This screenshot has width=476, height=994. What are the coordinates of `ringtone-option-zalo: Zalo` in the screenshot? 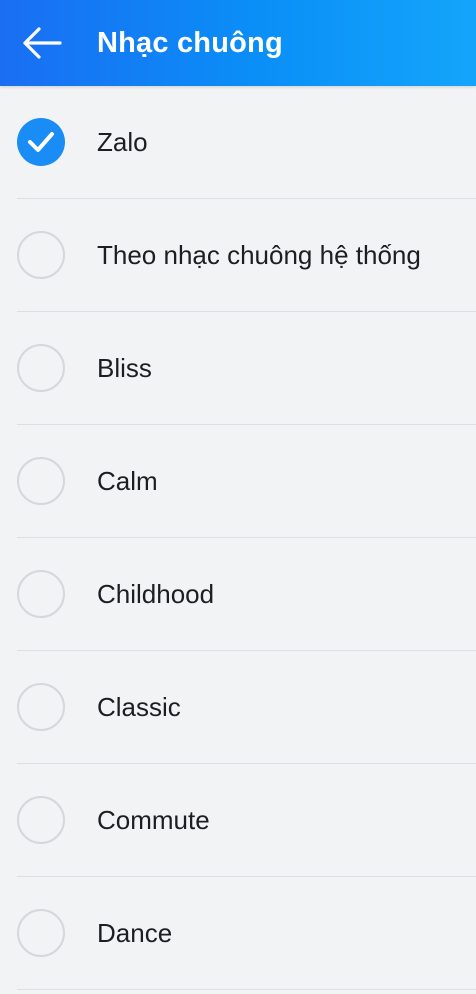 It's located at (238, 142).